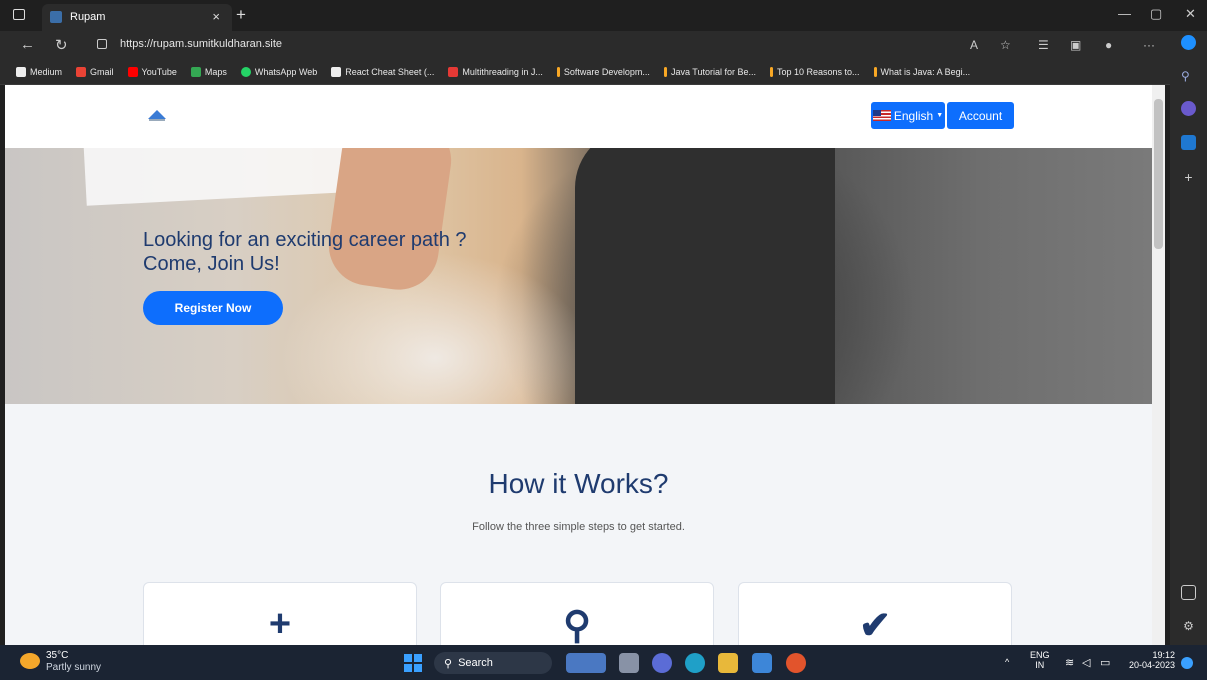  What do you see at coordinates (974, 45) in the screenshot?
I see `read-aloud-icon: A` at bounding box center [974, 45].